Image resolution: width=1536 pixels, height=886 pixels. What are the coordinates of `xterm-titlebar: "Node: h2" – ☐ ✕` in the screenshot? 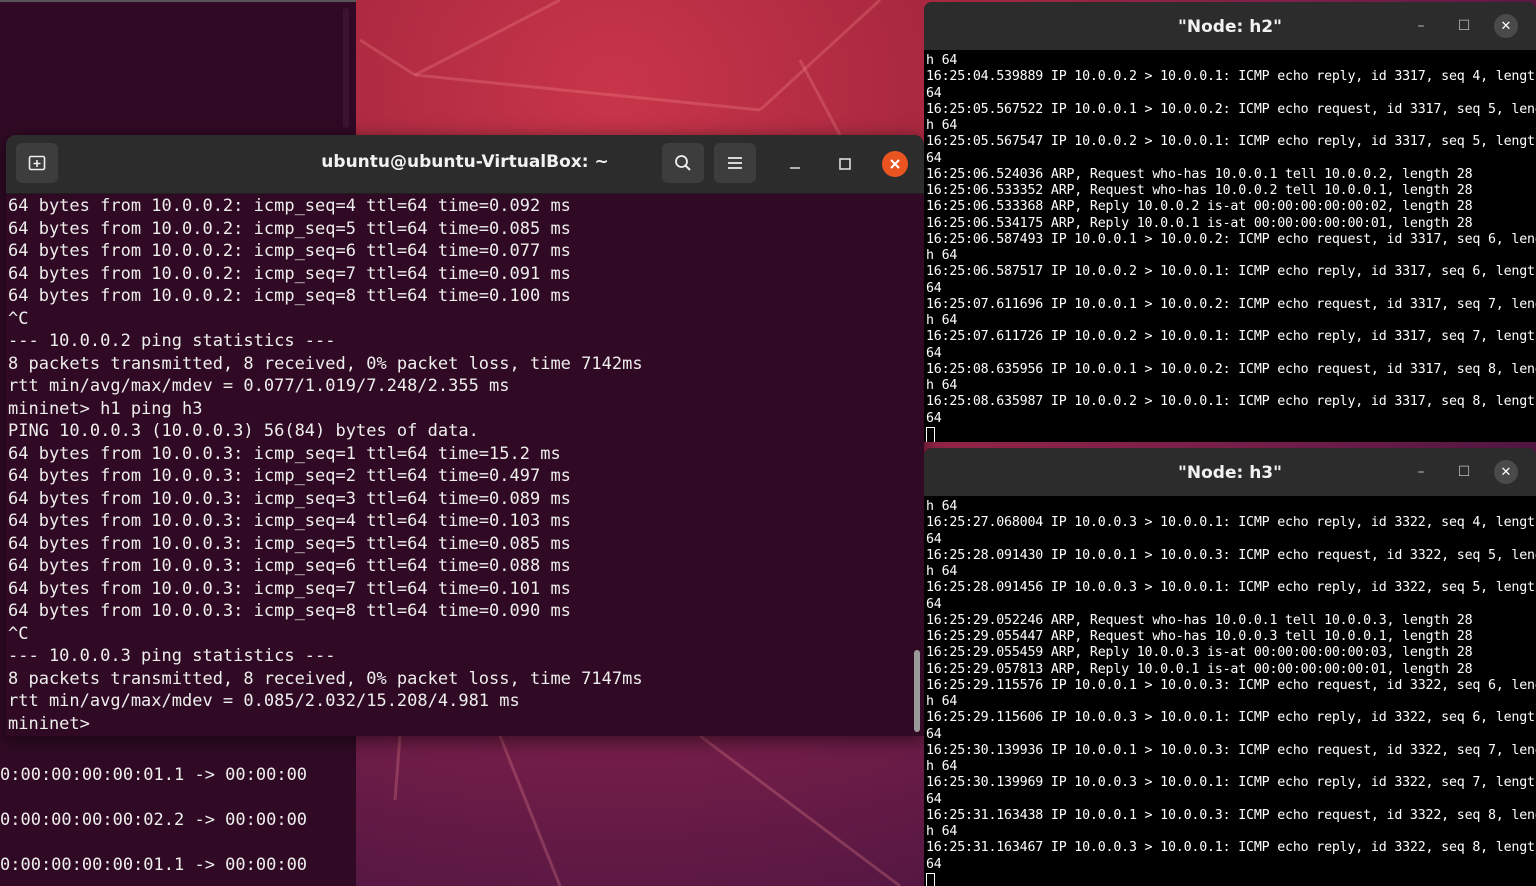 It's located at (1230, 26).